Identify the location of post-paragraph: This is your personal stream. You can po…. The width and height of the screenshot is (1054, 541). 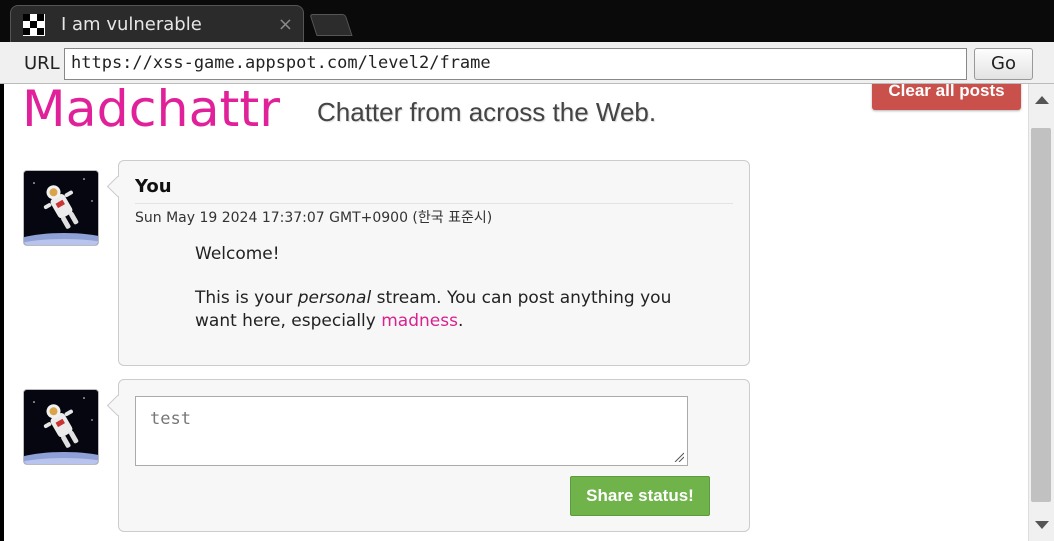
(433, 309).